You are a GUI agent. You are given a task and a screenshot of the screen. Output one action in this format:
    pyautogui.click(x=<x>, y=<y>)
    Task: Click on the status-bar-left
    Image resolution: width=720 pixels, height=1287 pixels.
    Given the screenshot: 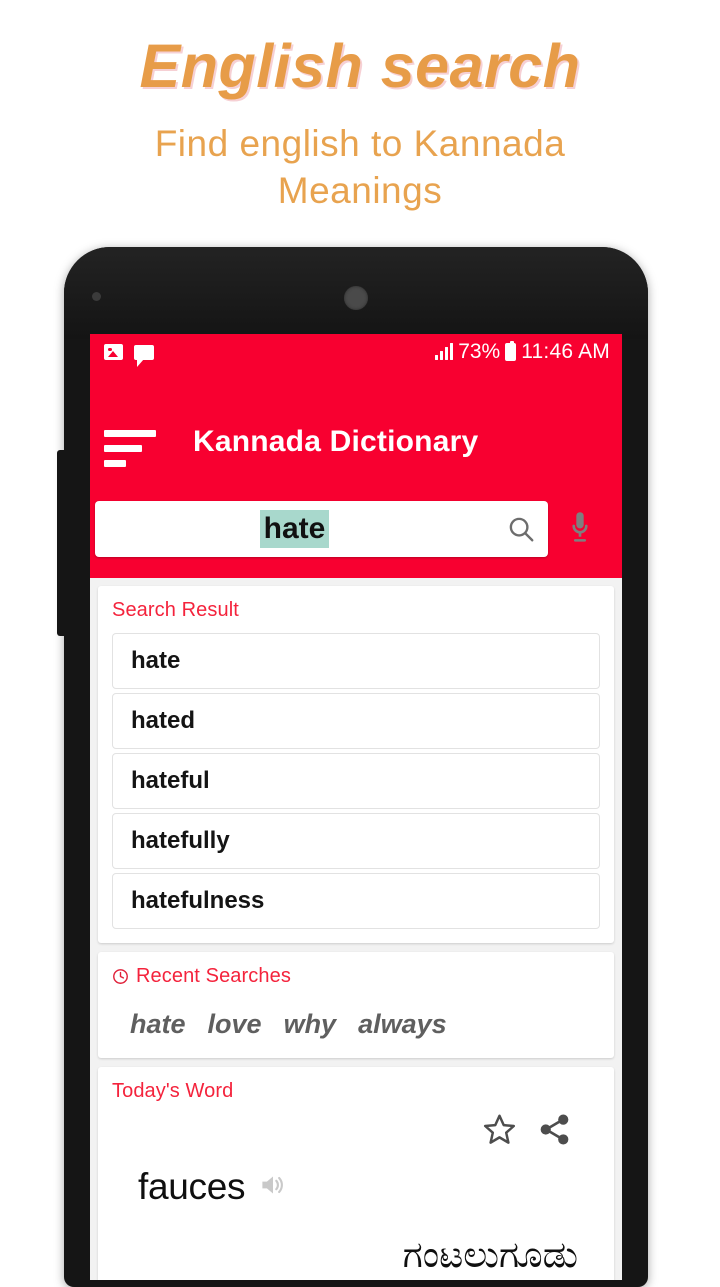 What is the action you would take?
    pyautogui.click(x=129, y=355)
    